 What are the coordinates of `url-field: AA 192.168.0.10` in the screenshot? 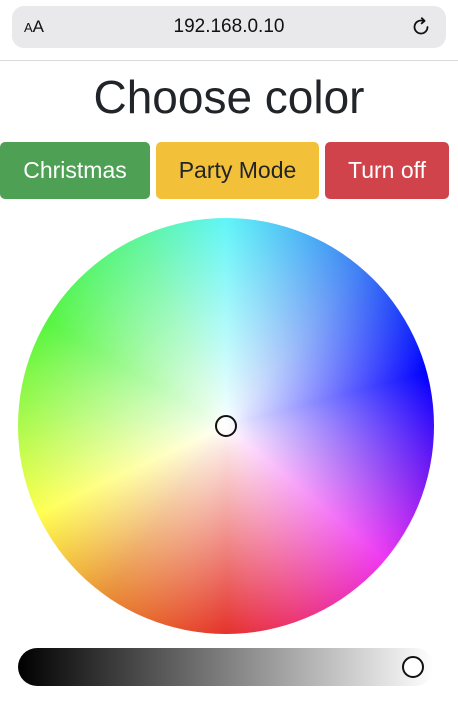 It's located at (229, 27).